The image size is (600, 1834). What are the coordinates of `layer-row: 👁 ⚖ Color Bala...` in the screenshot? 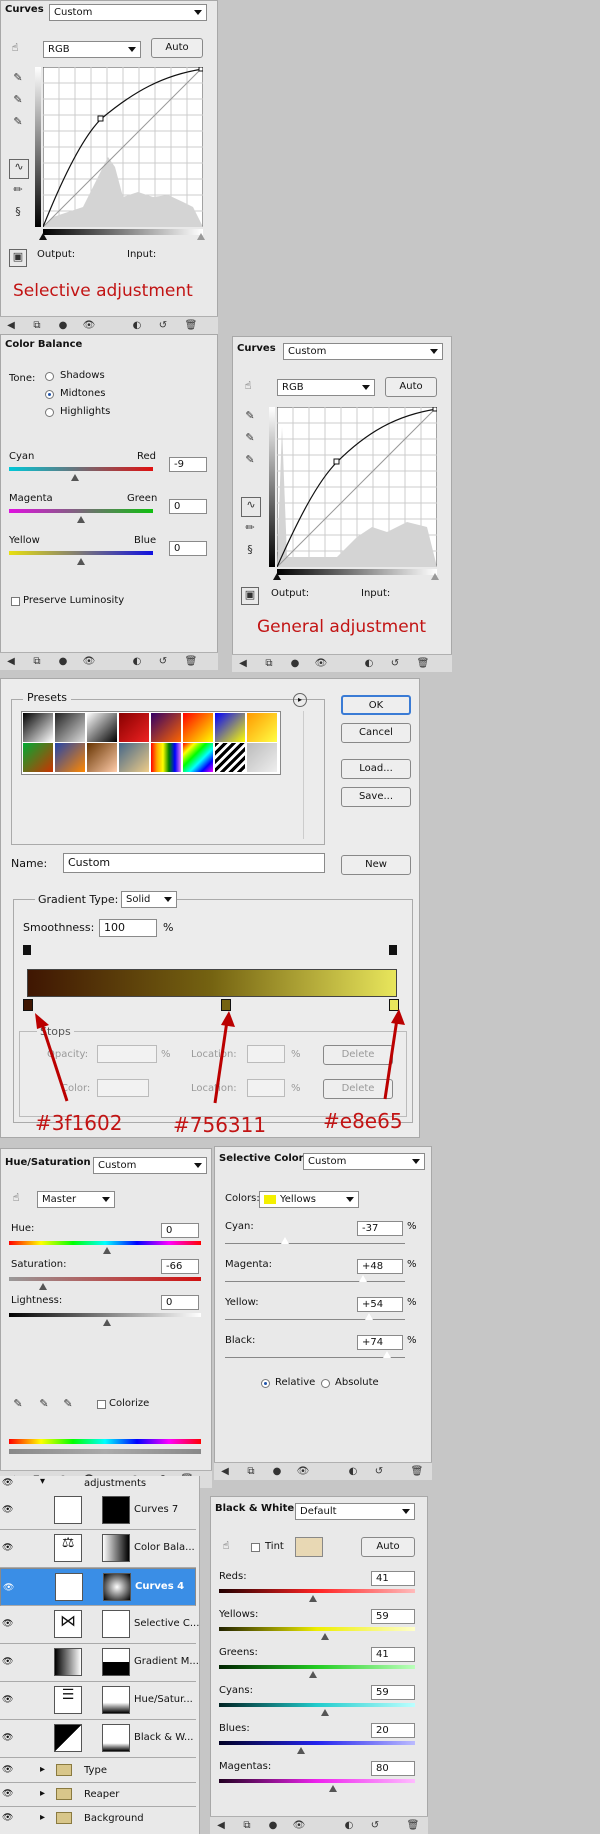 It's located at (98, 1549).